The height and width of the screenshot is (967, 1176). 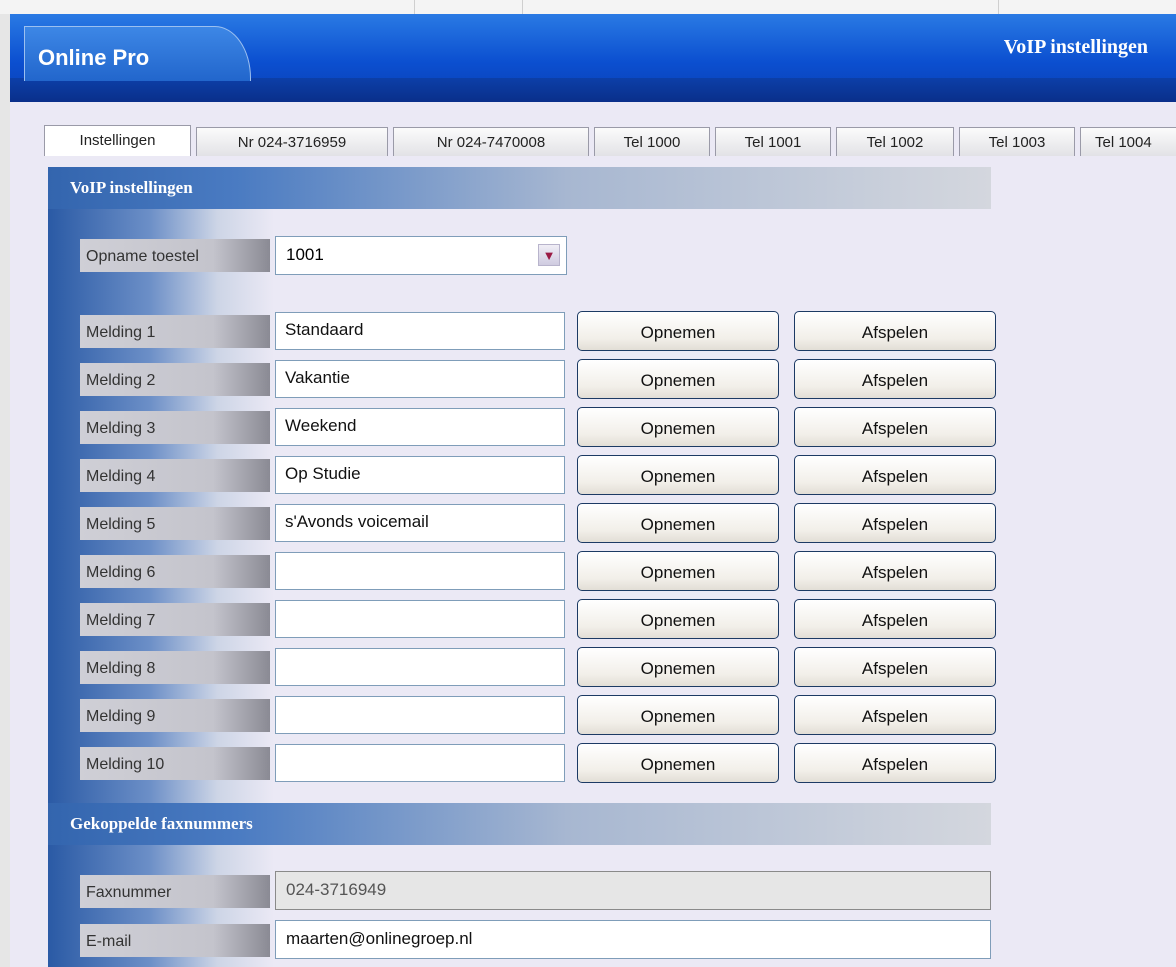 What do you see at coordinates (175, 891) in the screenshot?
I see `faxnummer-label: Faxnummer` at bounding box center [175, 891].